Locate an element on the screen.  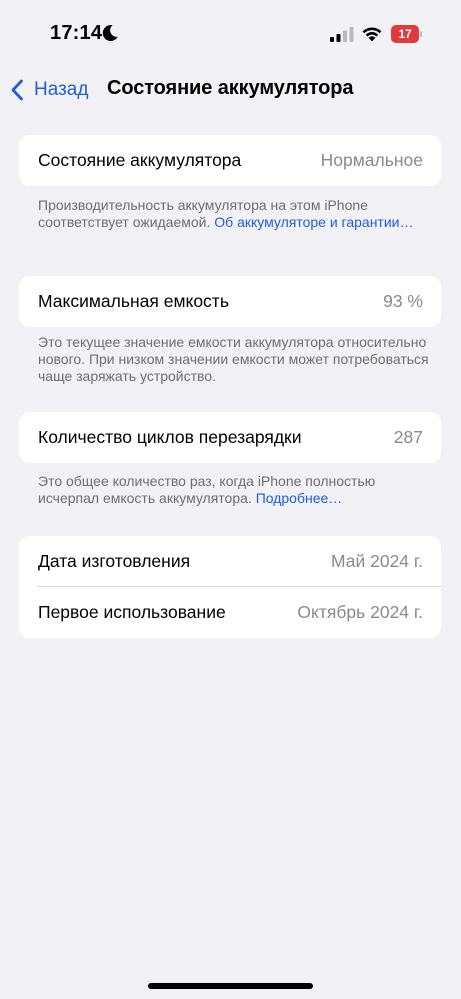
max-capacity-card: Максимальная емкость 93 % is located at coordinates (230, 301).